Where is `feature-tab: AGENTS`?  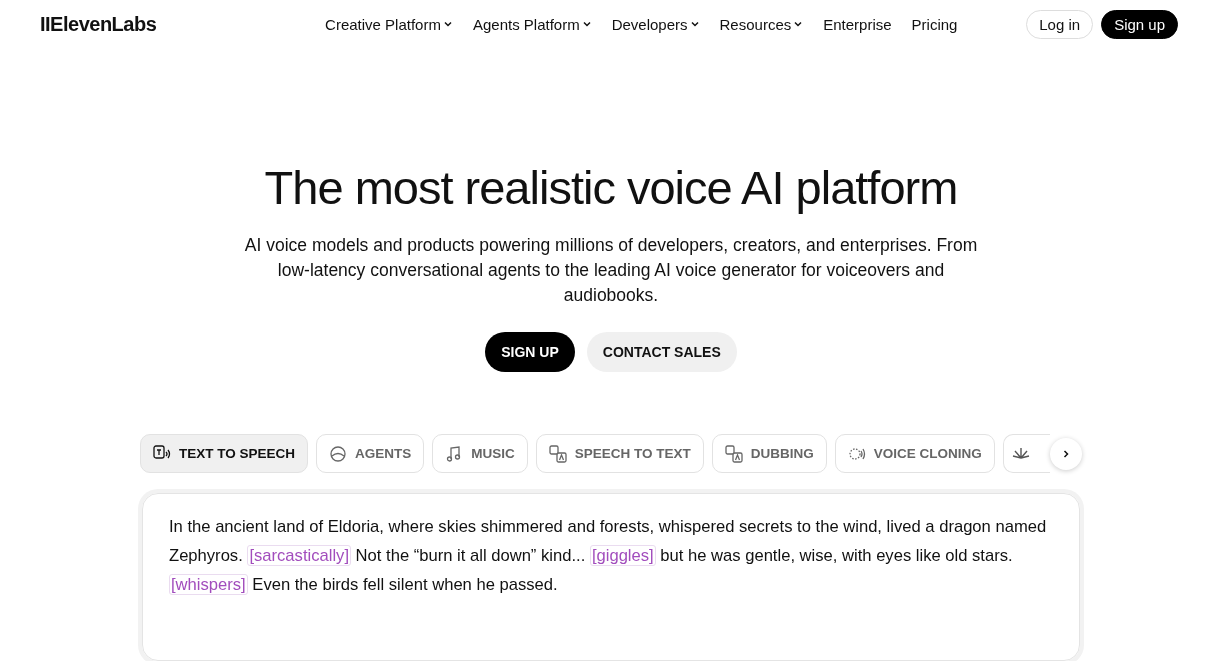
feature-tab: AGENTS is located at coordinates (370, 453).